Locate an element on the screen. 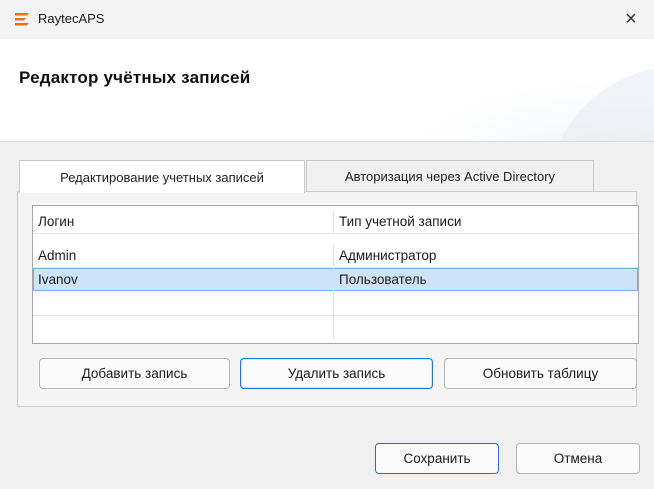  cell-login: Admin is located at coordinates (183, 255).